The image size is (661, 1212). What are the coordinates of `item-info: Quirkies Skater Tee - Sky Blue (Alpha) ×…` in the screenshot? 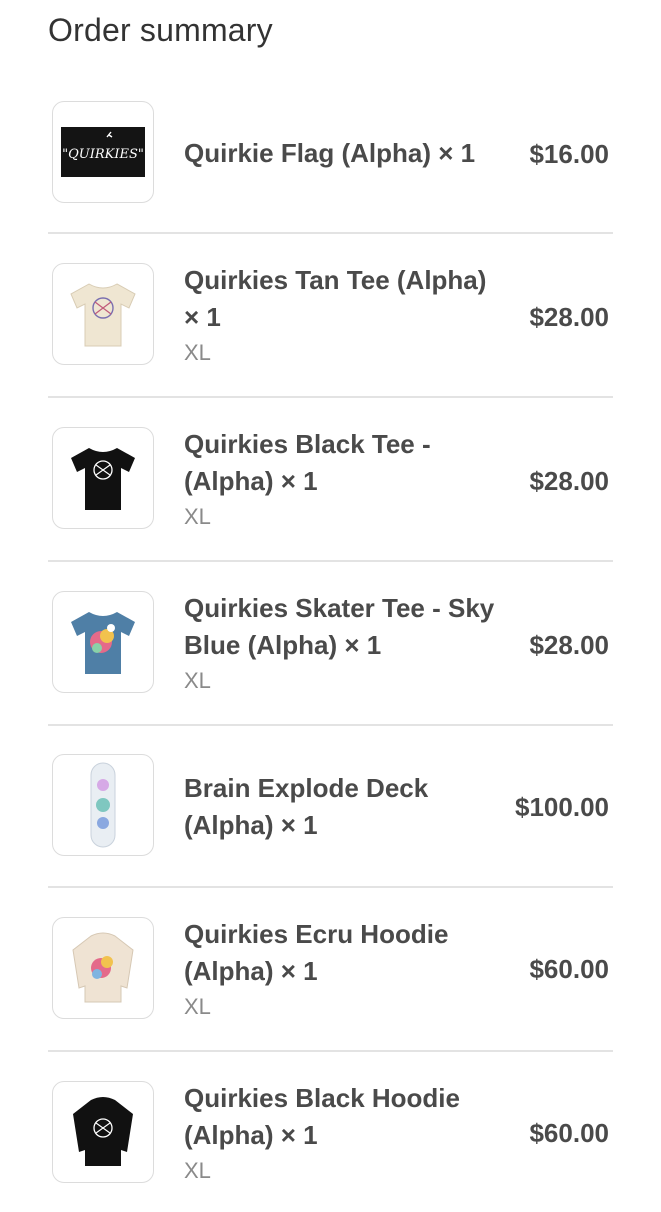 It's located at (344, 644).